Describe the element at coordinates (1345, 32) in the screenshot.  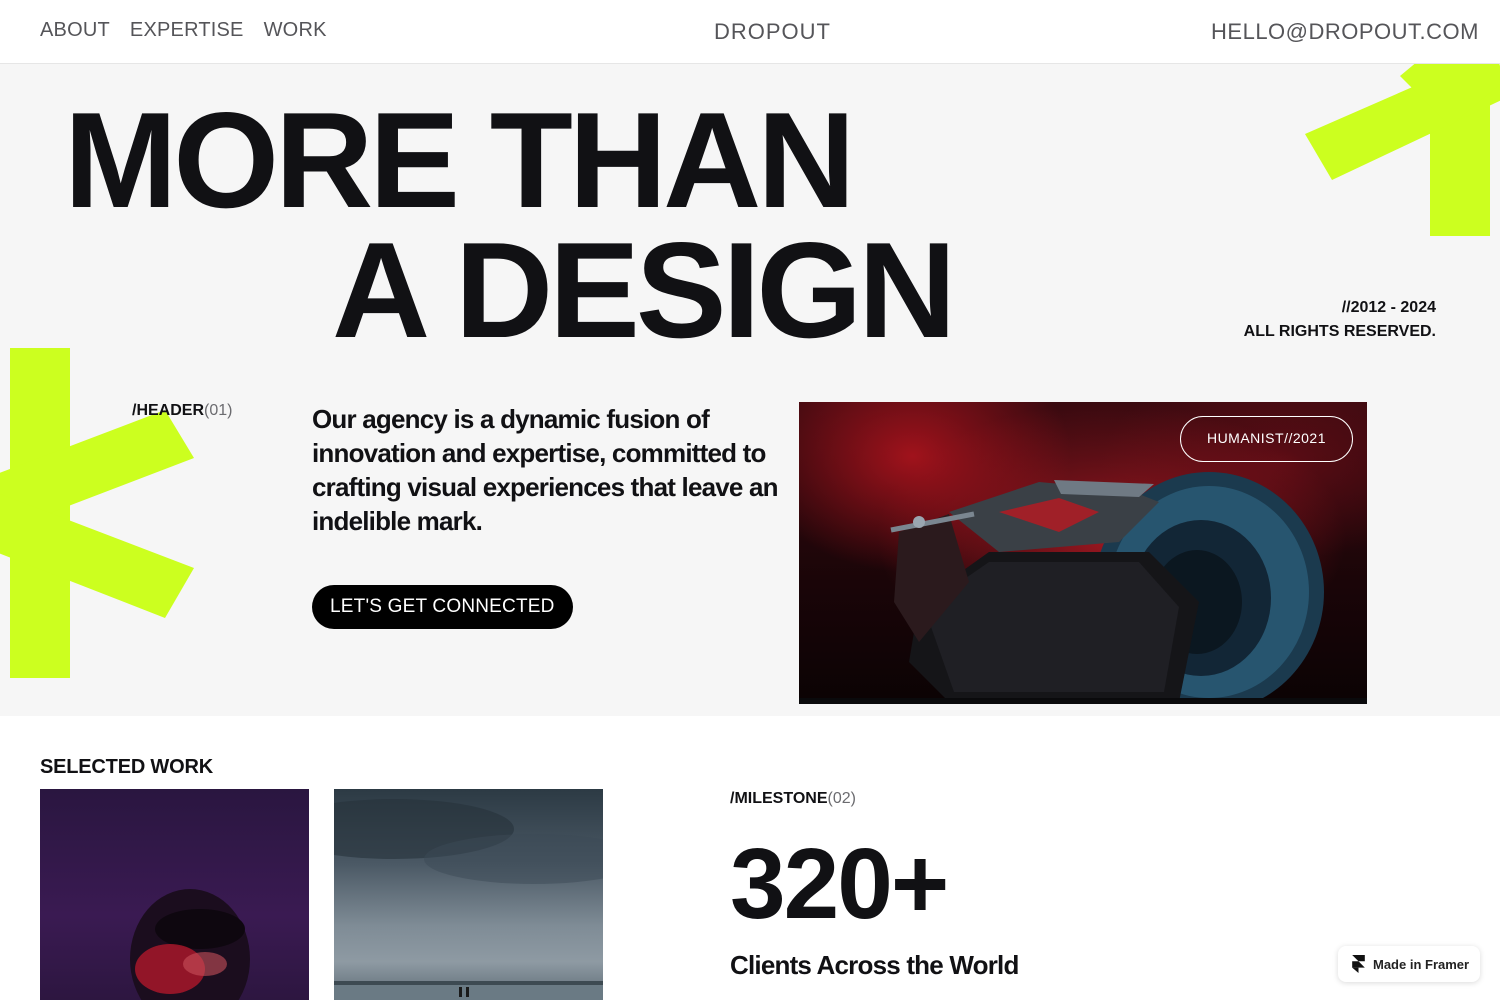
I see `contact-email-link: HELLO@DROPOUT.COM` at that location.